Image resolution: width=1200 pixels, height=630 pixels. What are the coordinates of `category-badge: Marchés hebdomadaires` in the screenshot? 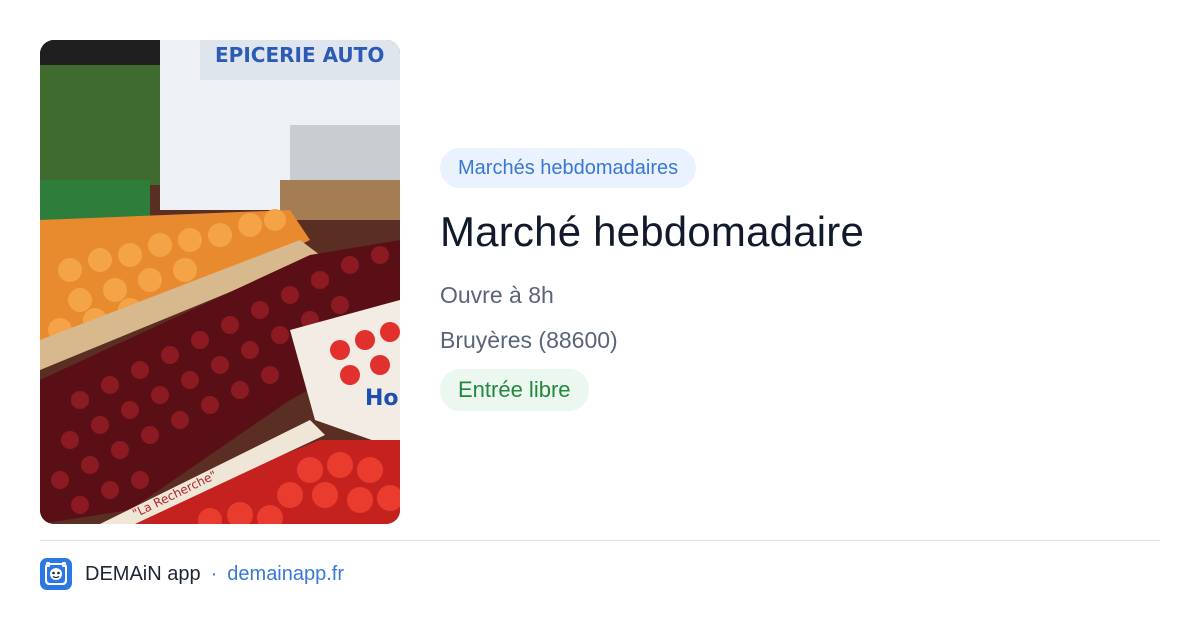 It's located at (568, 168).